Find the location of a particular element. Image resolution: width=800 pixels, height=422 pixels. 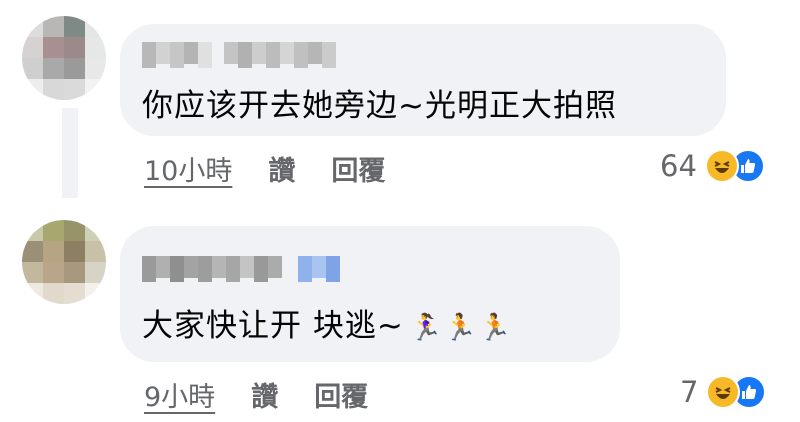

comment-actions: 10小時 讚 回覆 is located at coordinates (264, 168).